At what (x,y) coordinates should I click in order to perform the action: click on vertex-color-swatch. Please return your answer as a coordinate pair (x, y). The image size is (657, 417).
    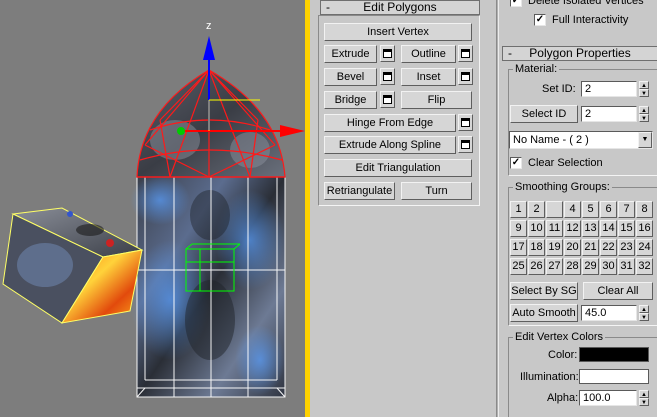
    Looking at the image, I should click on (614, 354).